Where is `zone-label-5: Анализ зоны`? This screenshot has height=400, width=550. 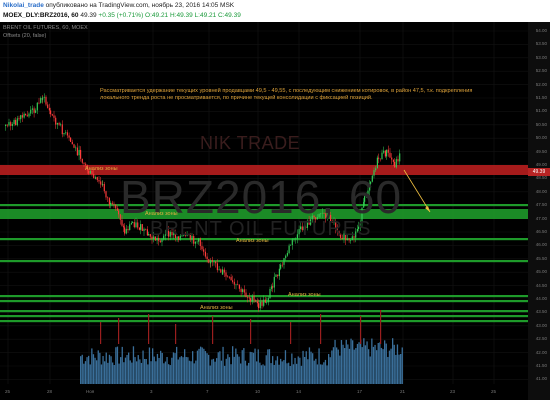
zone-label-5: Анализ зоны is located at coordinates (216, 308).